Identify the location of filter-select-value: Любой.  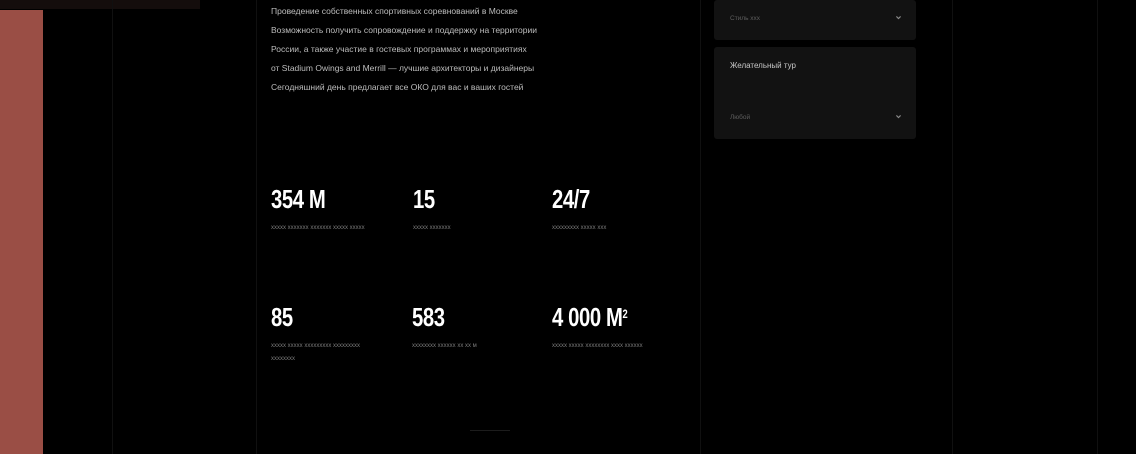
(740, 117).